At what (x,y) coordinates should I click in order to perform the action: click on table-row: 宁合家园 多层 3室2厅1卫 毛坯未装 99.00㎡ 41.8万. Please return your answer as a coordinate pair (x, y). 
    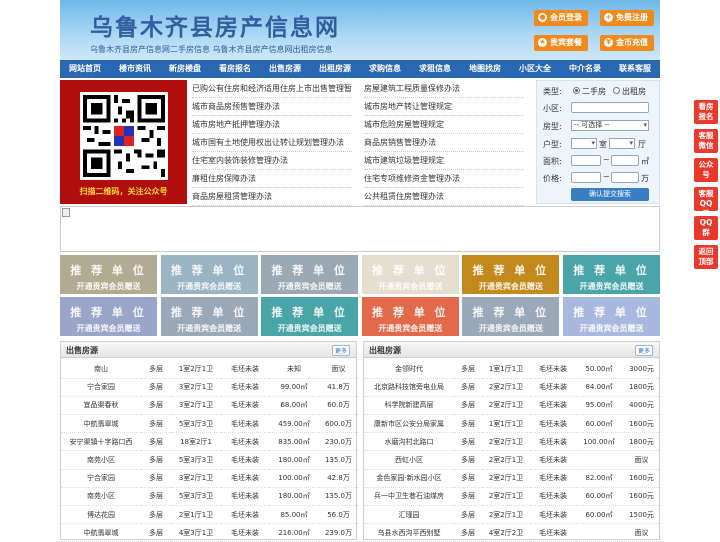
    Looking at the image, I should click on (209, 387).